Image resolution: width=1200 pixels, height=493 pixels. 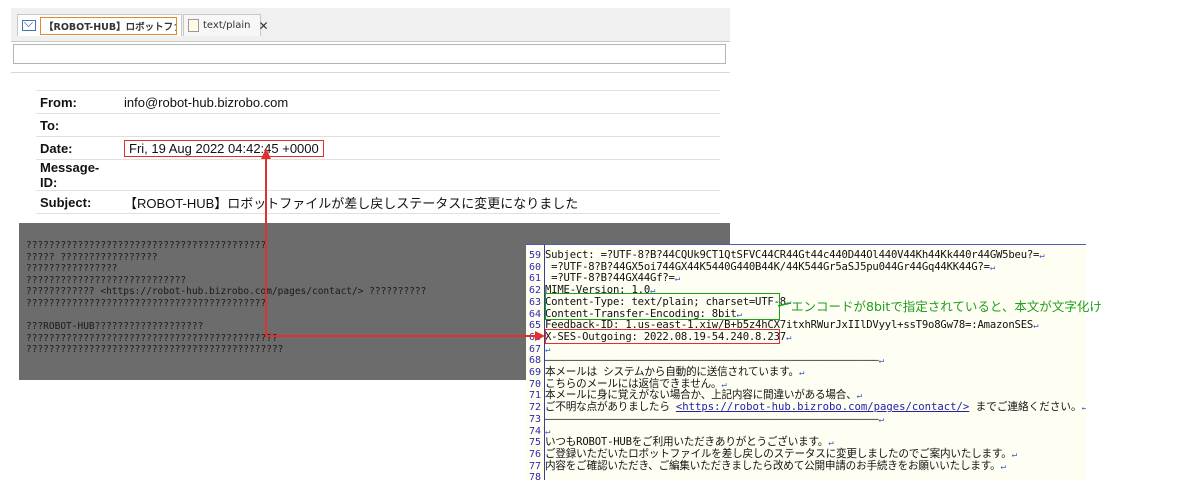 I want to click on arrow-head-up, so click(x=266, y=153).